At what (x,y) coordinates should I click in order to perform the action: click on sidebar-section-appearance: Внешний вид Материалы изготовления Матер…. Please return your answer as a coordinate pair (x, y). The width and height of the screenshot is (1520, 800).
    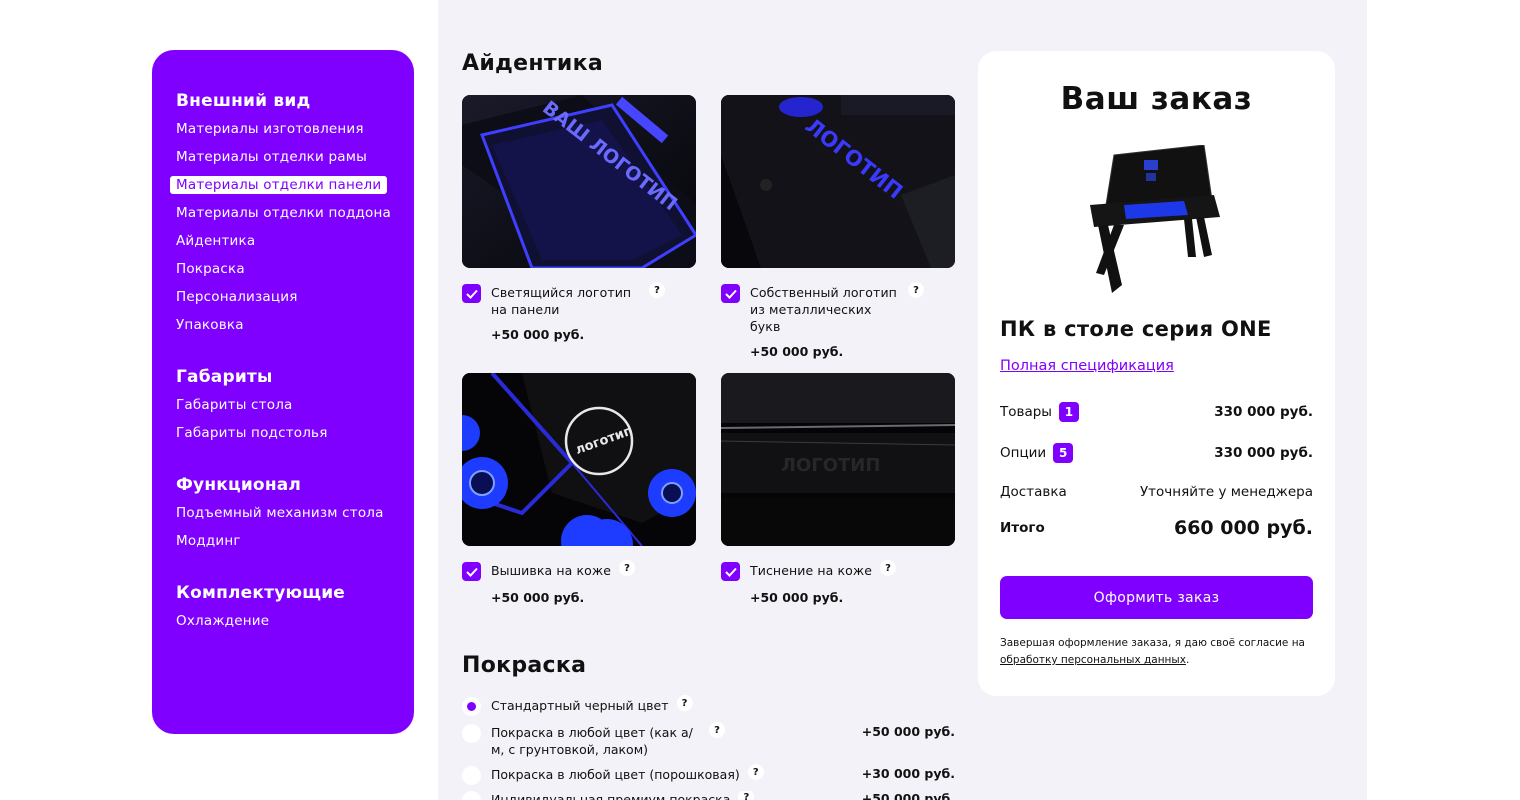
    Looking at the image, I should click on (292, 217).